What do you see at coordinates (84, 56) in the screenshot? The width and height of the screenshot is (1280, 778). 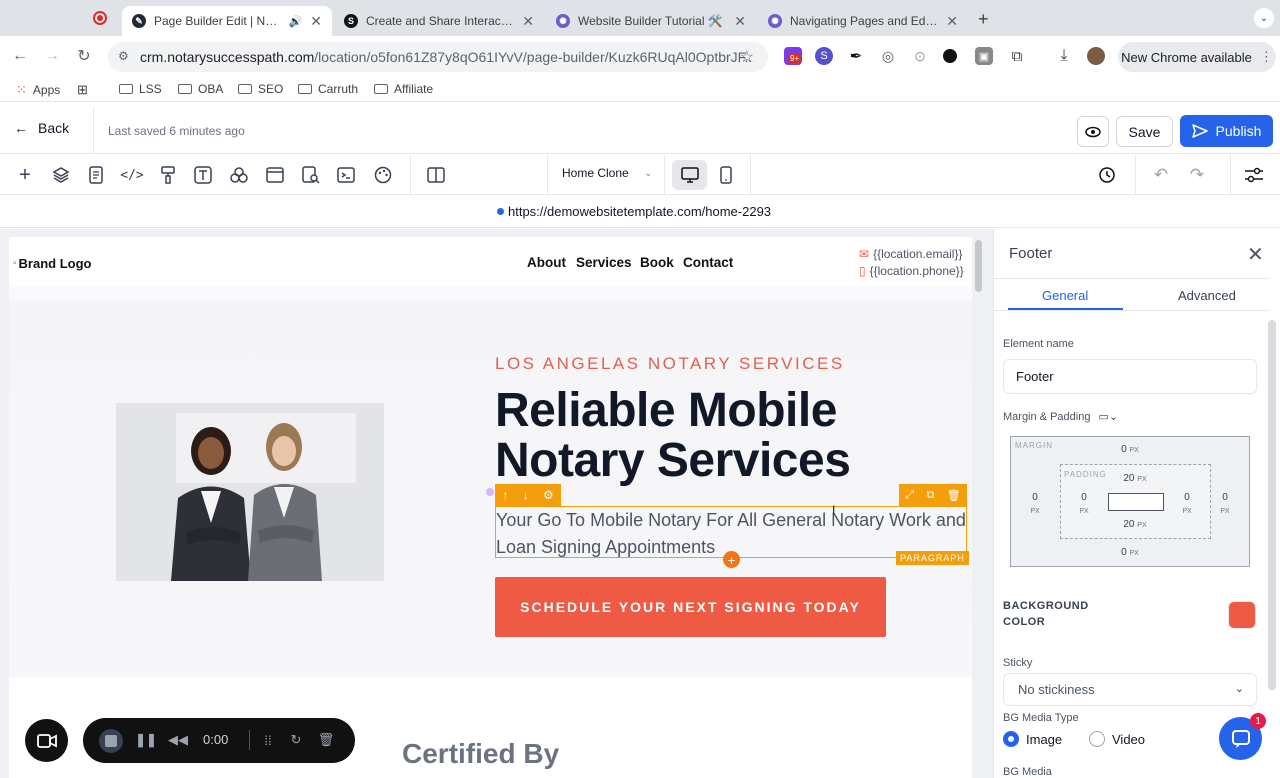 I see `reload-icon: ↻` at bounding box center [84, 56].